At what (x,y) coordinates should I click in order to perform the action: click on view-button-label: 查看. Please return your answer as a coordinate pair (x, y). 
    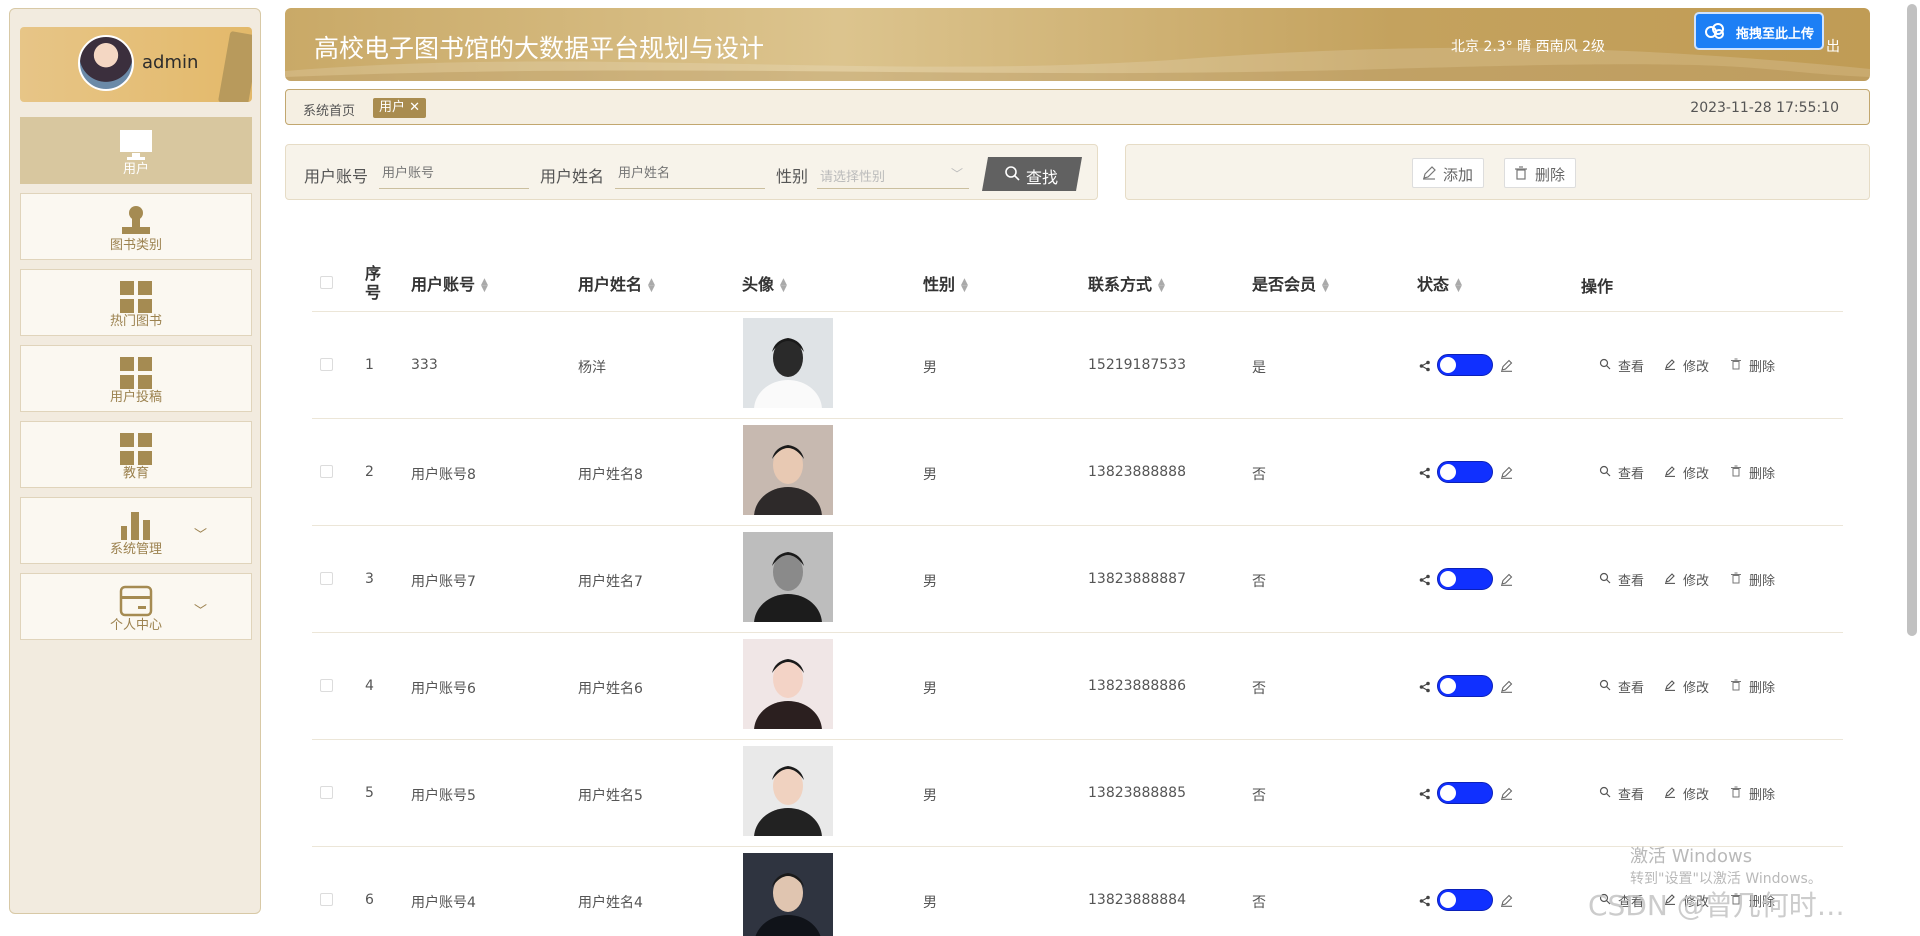
    Looking at the image, I should click on (1631, 367).